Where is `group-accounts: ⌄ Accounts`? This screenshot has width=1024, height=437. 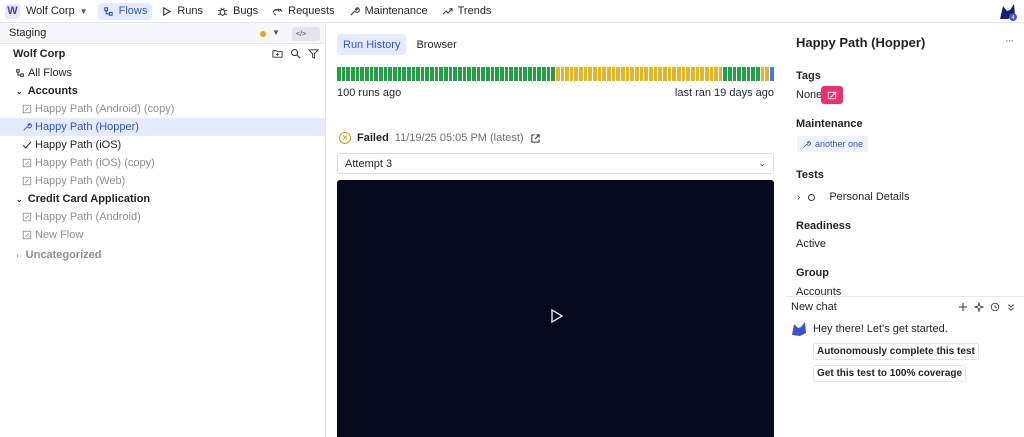 group-accounts: ⌄ Accounts is located at coordinates (162, 91).